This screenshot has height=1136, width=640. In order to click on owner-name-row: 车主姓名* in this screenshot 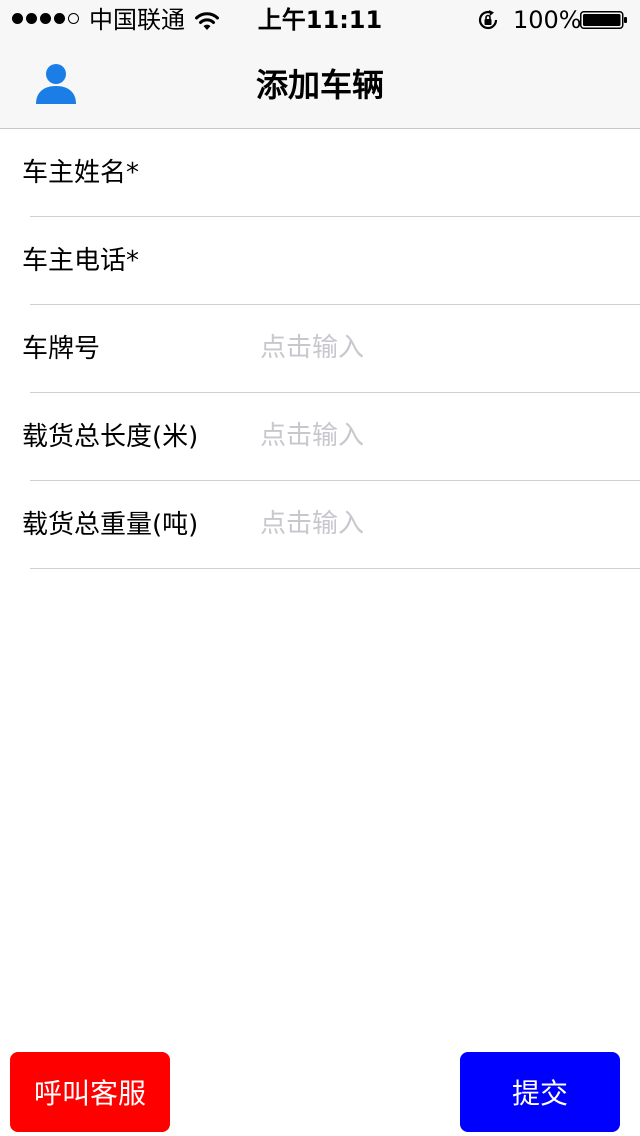, I will do `click(320, 173)`.